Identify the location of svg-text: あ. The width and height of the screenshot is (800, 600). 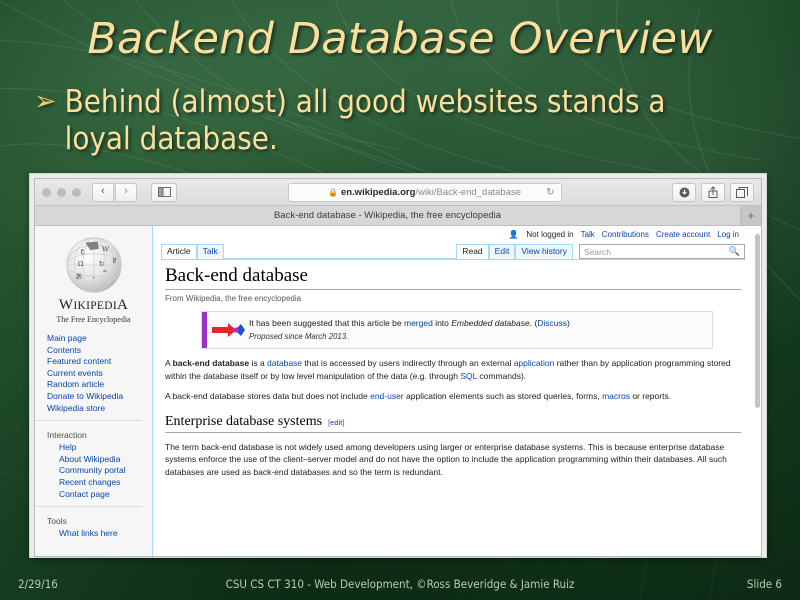
(78, 277).